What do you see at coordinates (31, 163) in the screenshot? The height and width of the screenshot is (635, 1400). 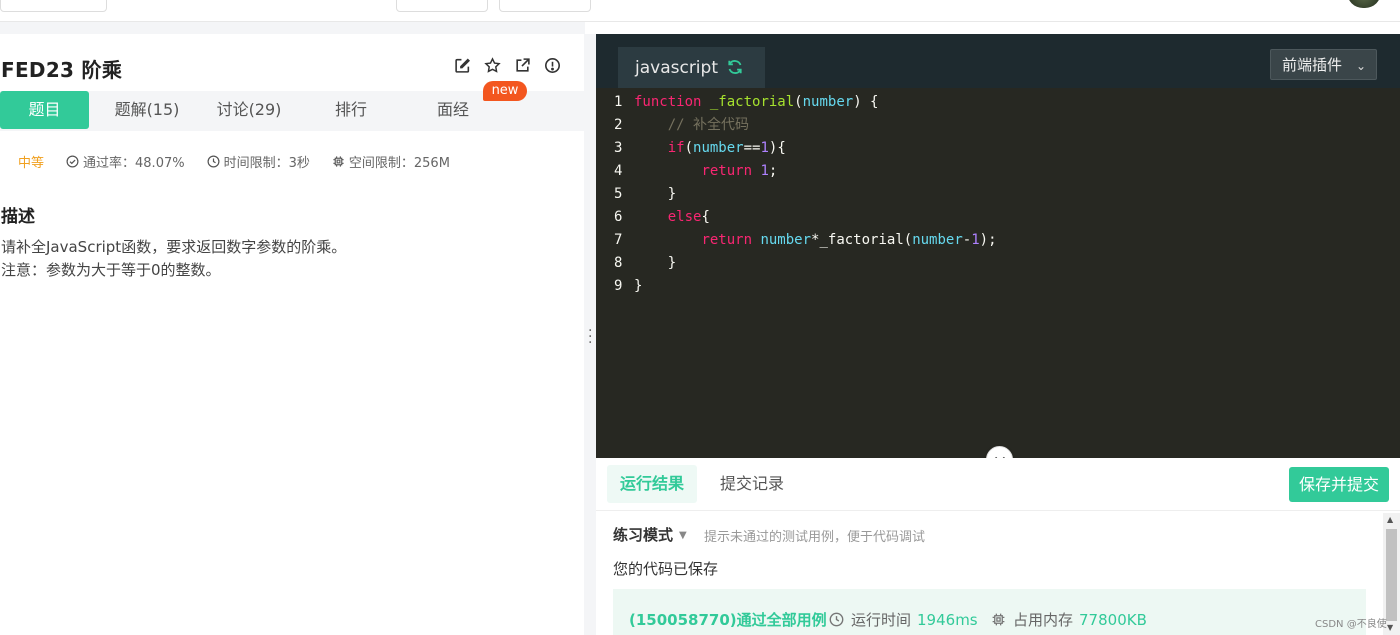 I see `difficulty-label: 中等` at bounding box center [31, 163].